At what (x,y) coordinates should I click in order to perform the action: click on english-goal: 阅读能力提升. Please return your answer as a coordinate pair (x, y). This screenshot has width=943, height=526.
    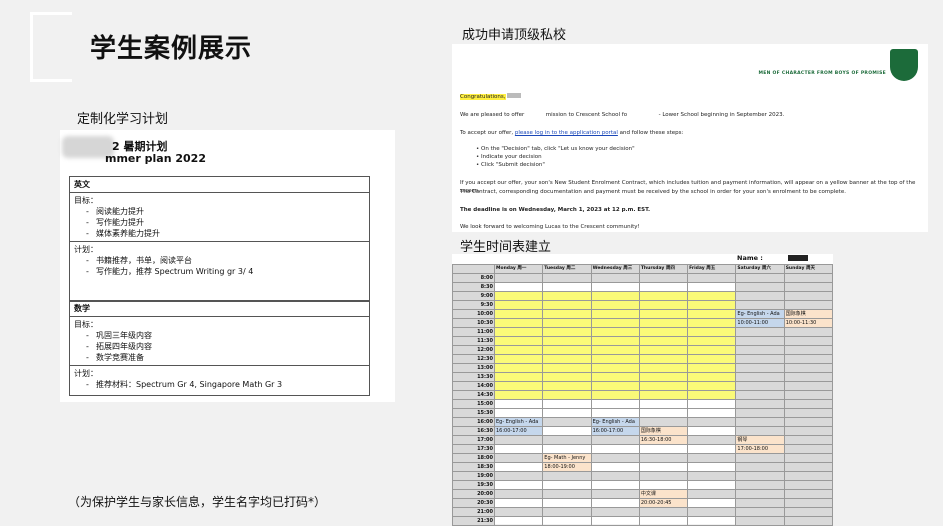
    Looking at the image, I should click on (219, 211).